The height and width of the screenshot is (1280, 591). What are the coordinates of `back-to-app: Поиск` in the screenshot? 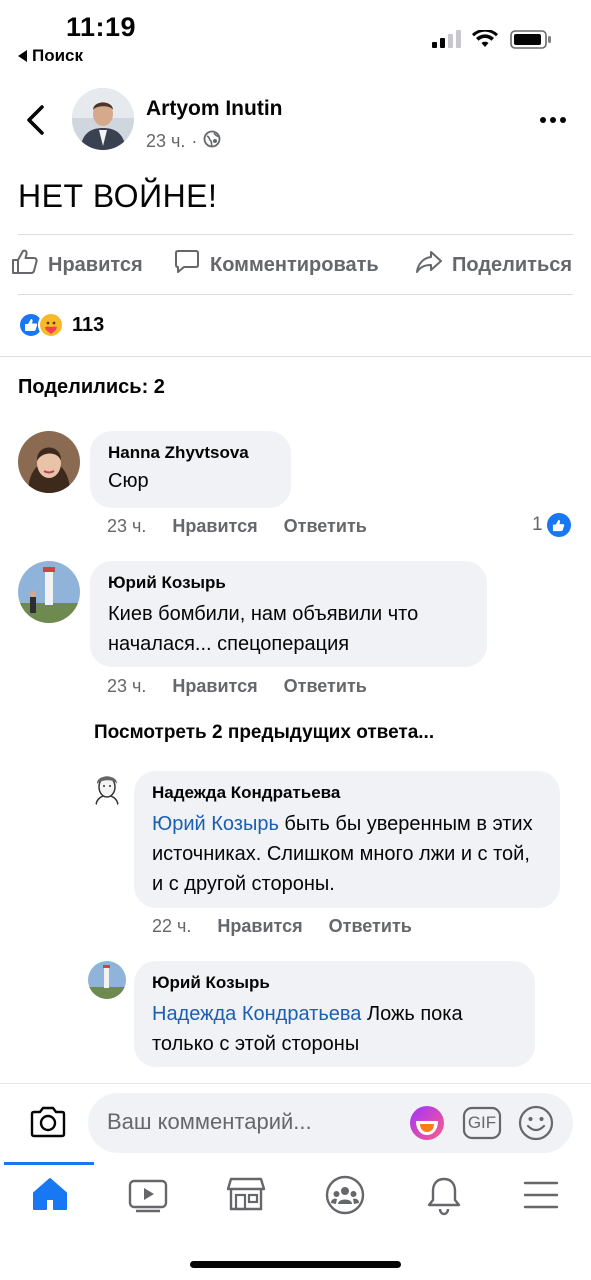 It's located at (50, 56).